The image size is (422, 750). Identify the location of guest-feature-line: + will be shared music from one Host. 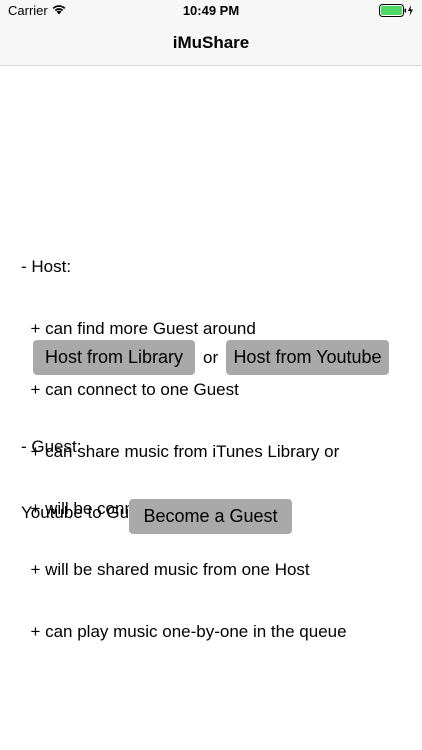
(165, 569).